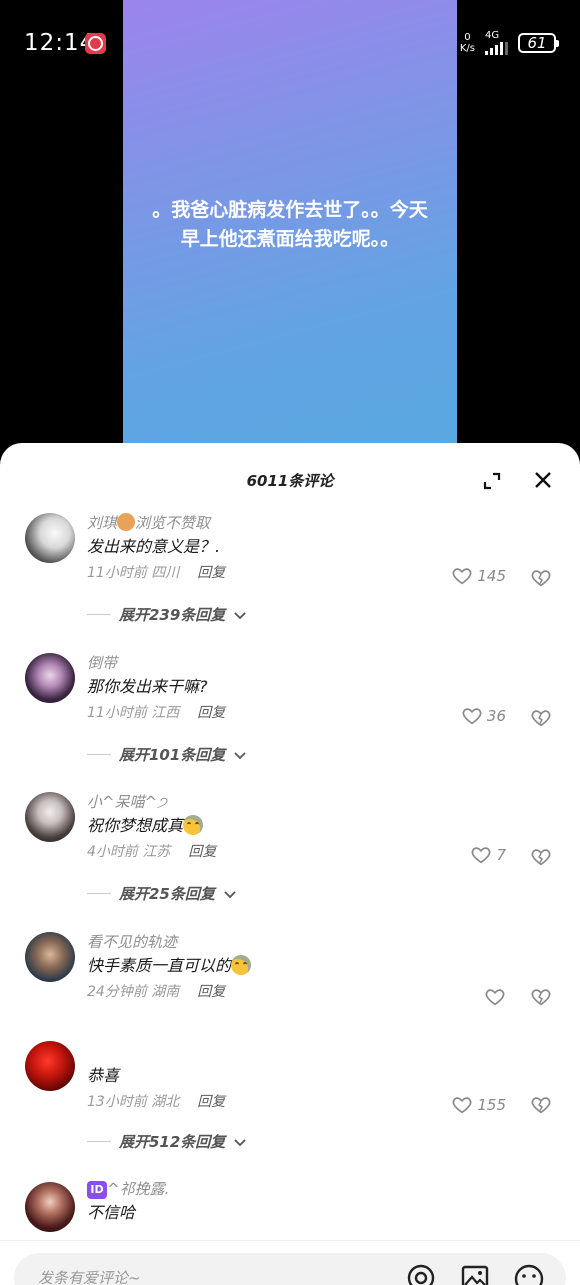 The image size is (580, 1285). I want to click on battery-icon: 61, so click(538, 43).